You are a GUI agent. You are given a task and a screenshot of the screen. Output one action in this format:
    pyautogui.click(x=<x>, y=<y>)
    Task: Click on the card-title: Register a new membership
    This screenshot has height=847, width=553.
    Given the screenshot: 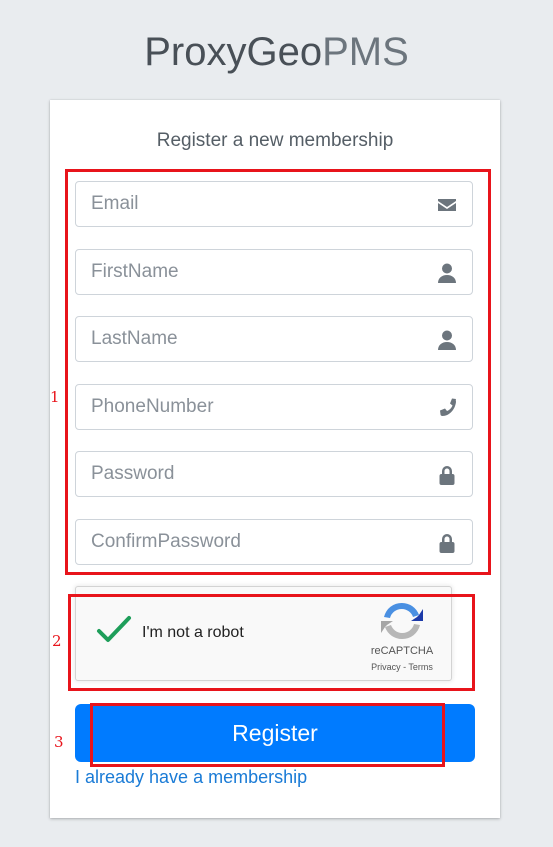 What is the action you would take?
    pyautogui.click(x=275, y=140)
    